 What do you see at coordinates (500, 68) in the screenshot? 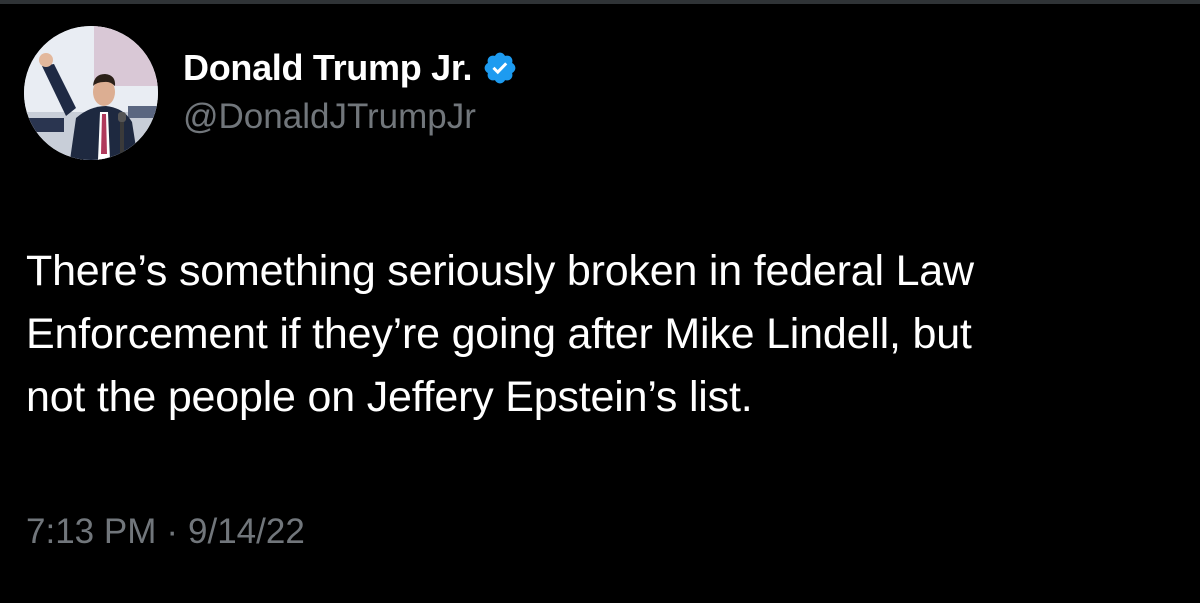
I see `verified-badge-icon` at bounding box center [500, 68].